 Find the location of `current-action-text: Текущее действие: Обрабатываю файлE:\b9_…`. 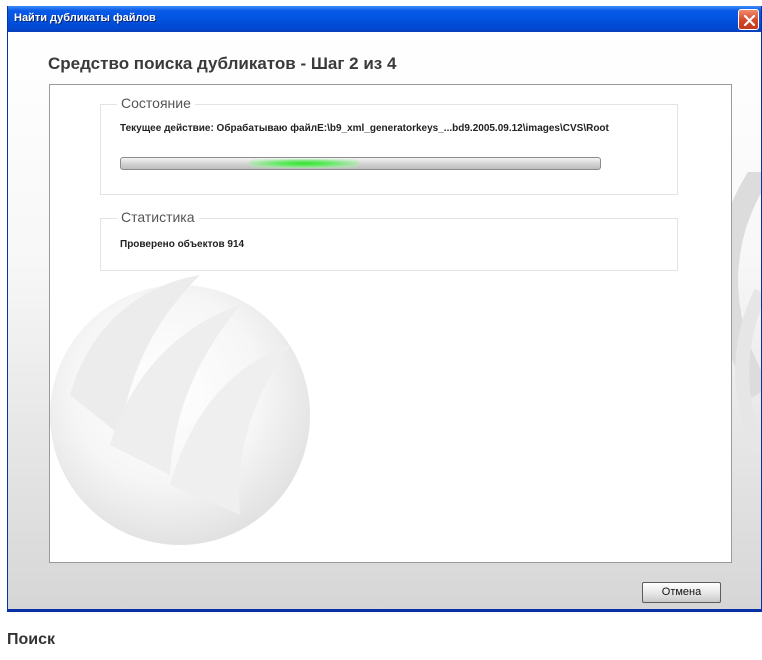

current-action-text: Текущее действие: Обрабатываю файлE:\b9_… is located at coordinates (364, 128).